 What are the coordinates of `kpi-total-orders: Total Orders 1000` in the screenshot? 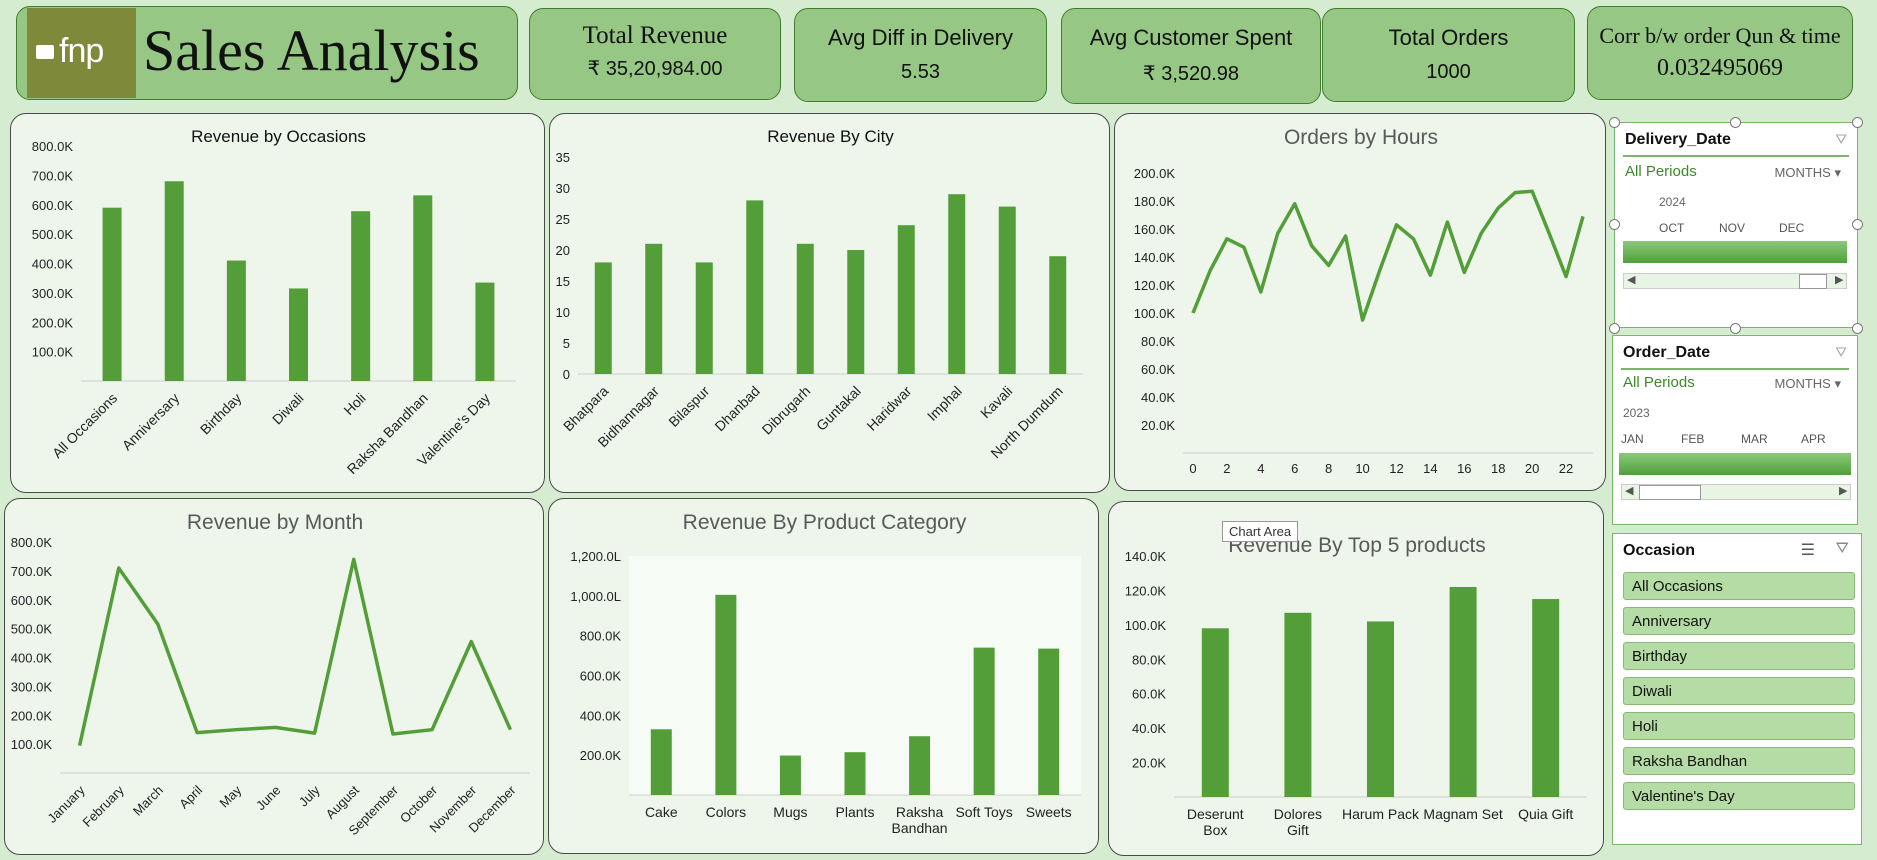 It's located at (1448, 55).